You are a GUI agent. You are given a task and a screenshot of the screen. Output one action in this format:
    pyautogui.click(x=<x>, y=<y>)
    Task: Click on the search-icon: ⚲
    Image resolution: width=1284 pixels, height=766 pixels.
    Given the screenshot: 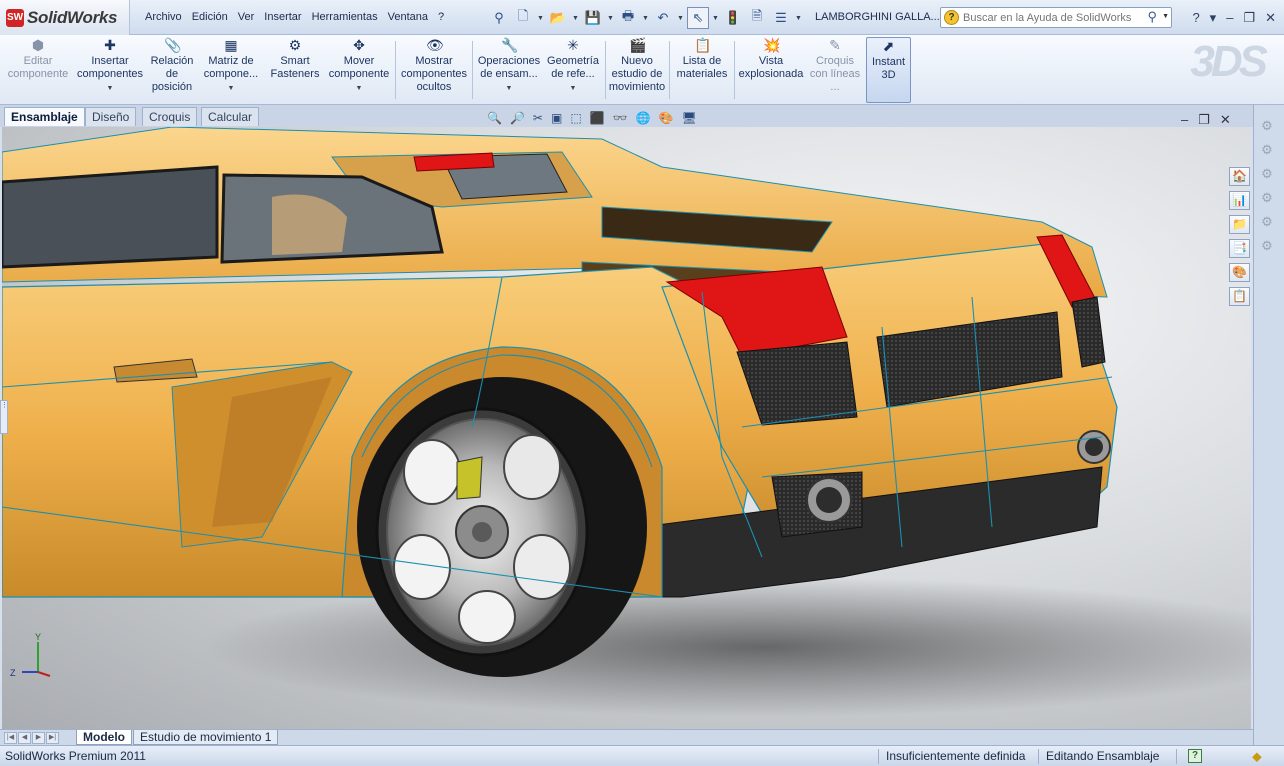 What is the action you would take?
    pyautogui.click(x=1152, y=17)
    